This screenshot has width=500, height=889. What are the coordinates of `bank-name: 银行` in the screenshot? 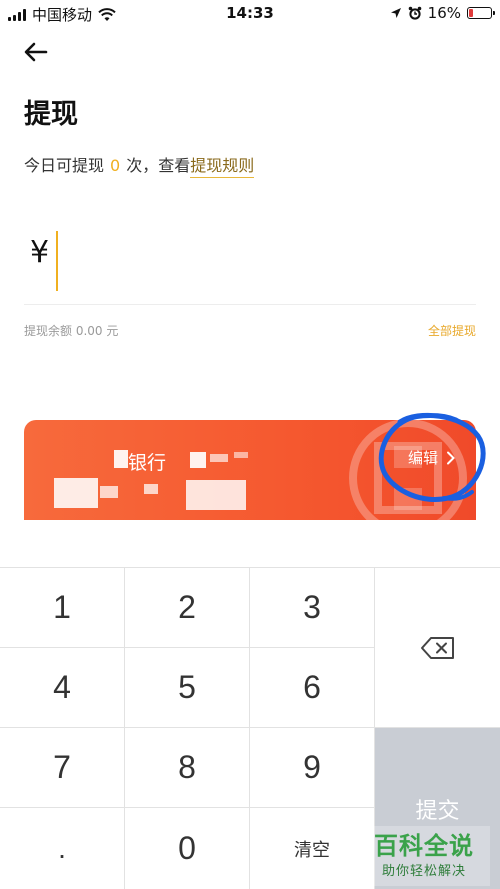 It's located at (147, 463).